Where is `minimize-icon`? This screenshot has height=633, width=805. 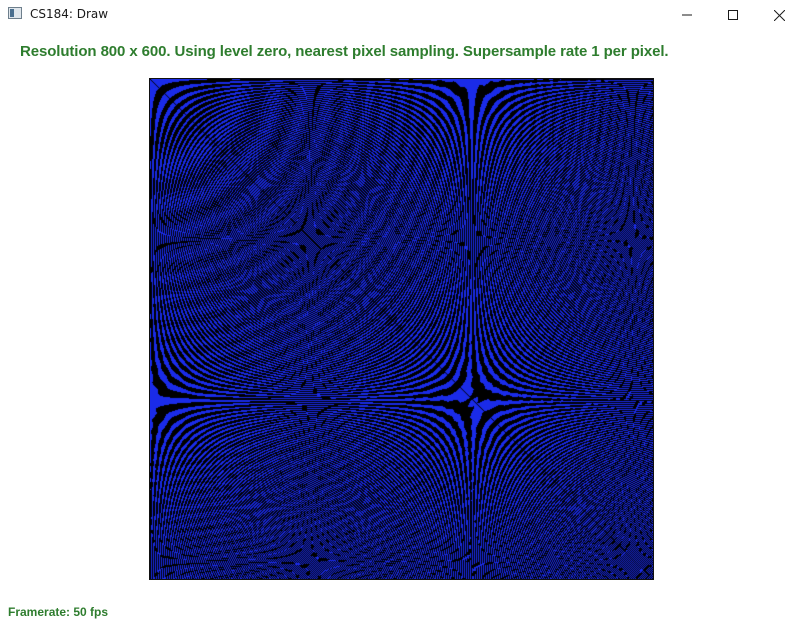 minimize-icon is located at coordinates (687, 15).